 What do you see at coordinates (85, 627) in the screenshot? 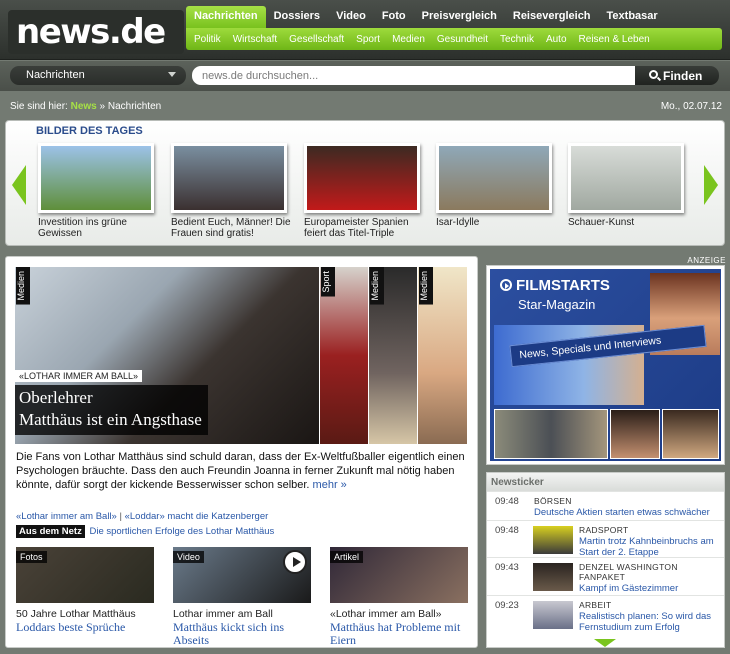
I see `sub-teaser-title: Loddars beste Sprüche` at bounding box center [85, 627].